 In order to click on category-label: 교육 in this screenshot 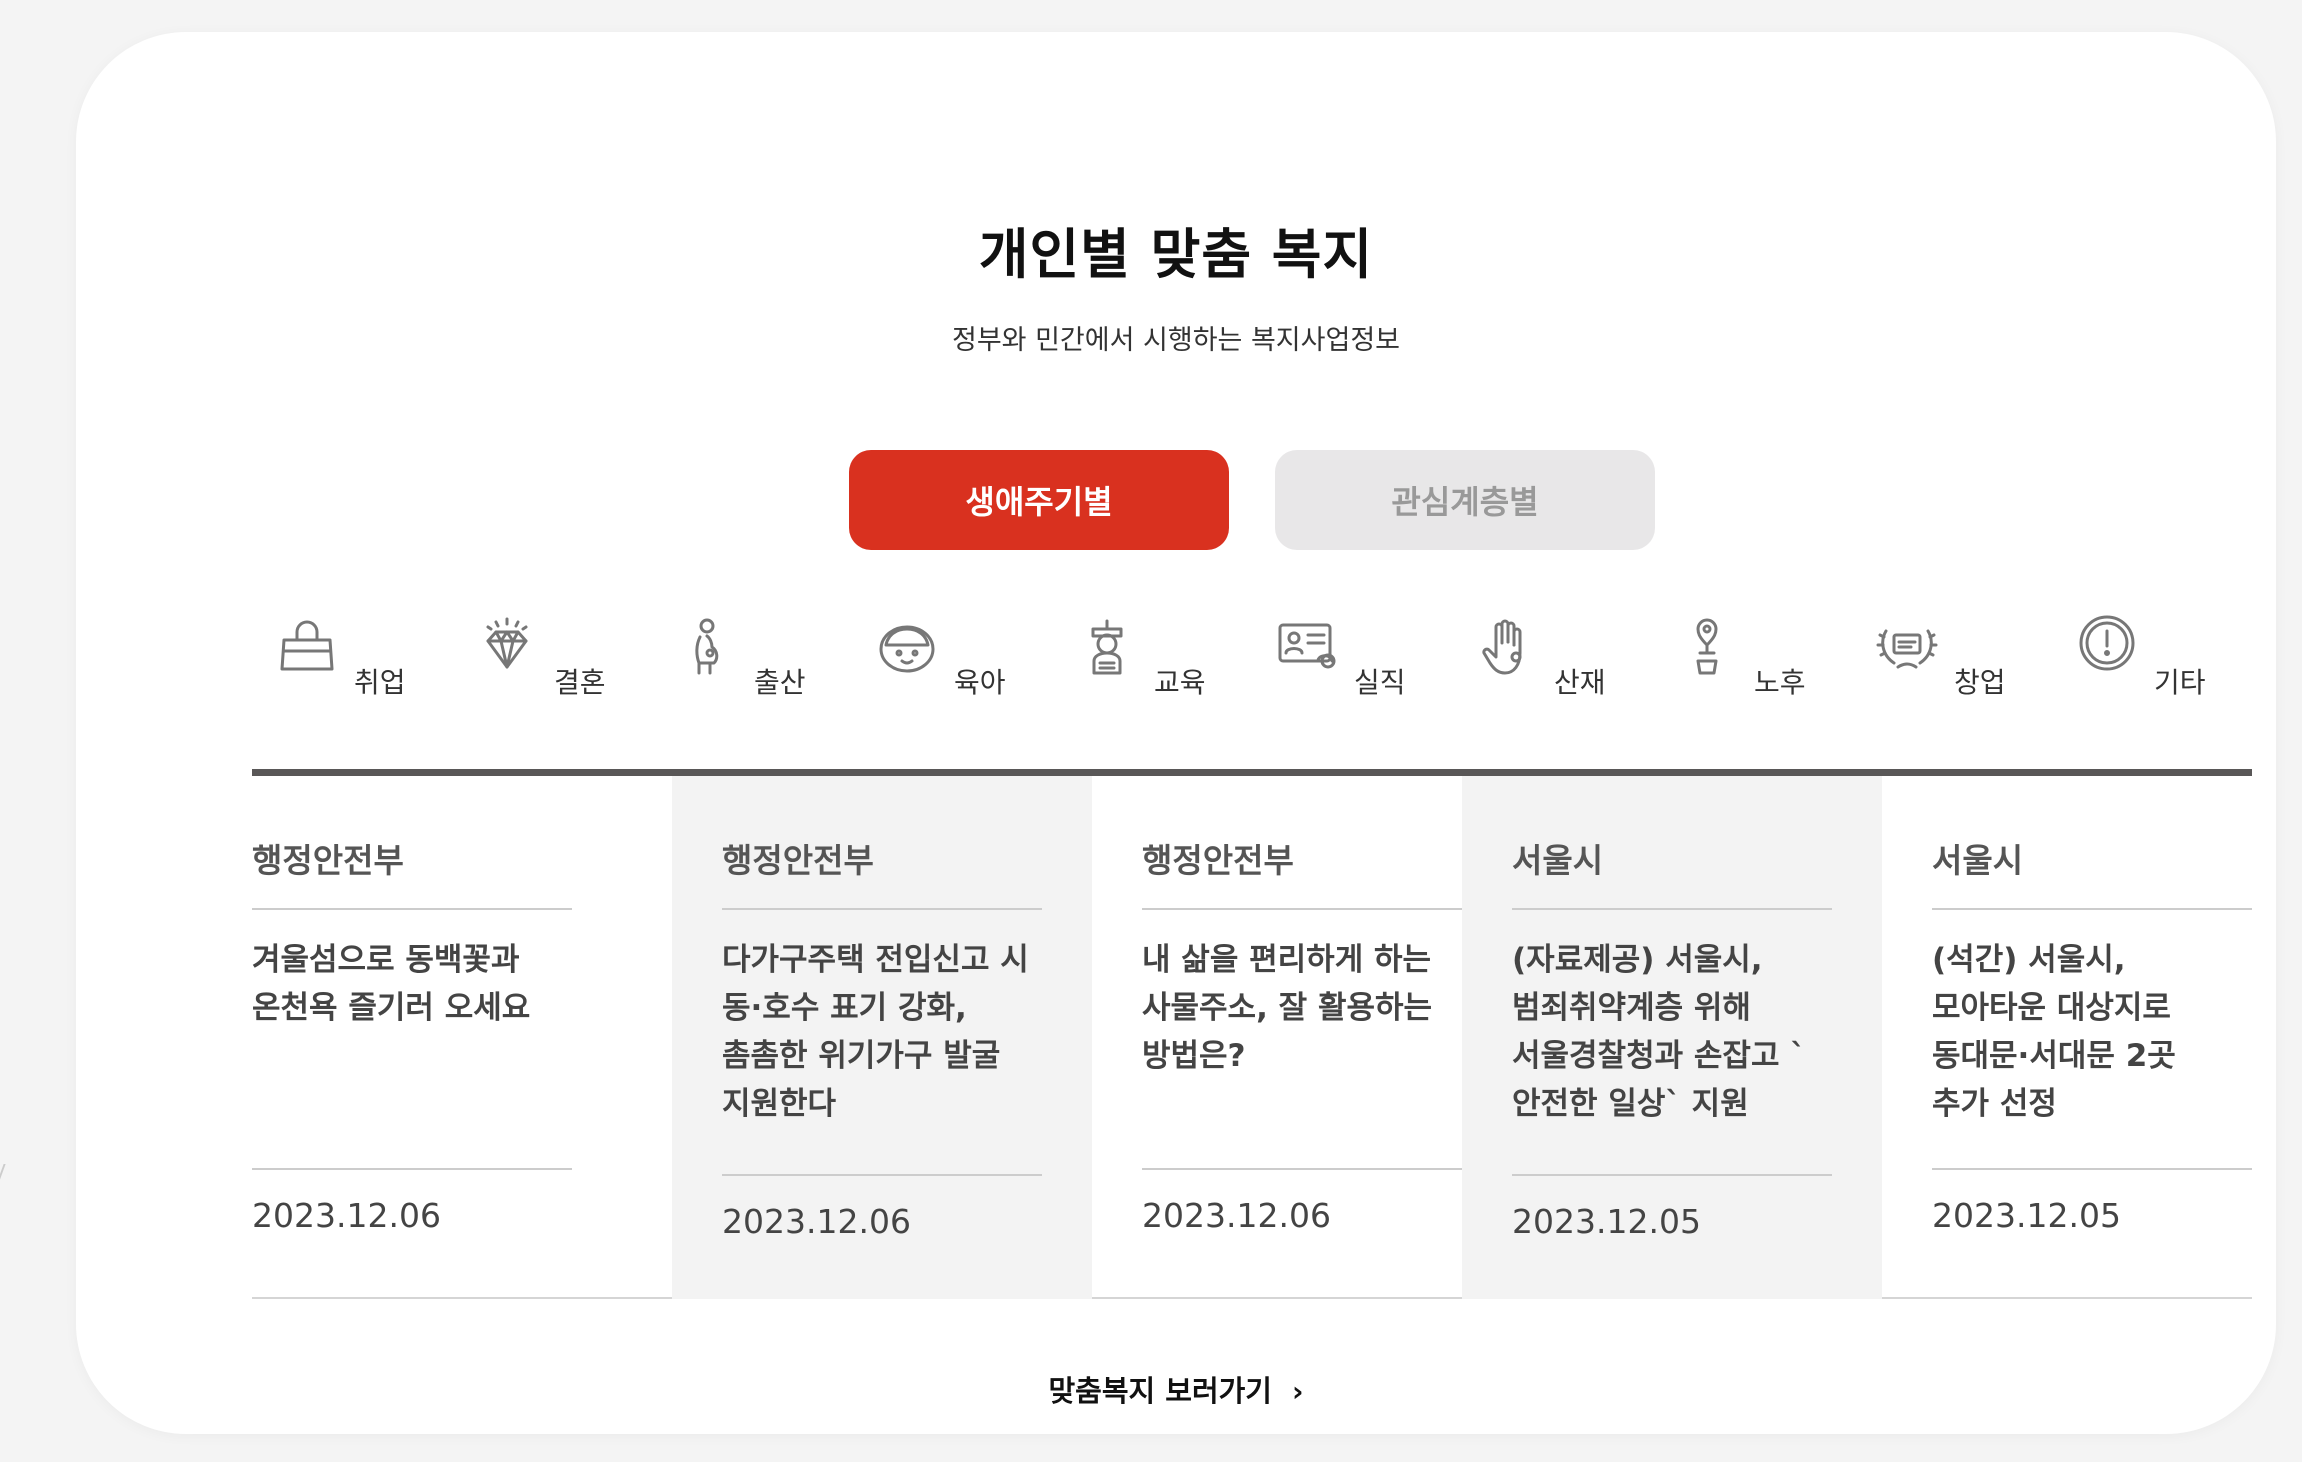, I will do `click(1180, 682)`.